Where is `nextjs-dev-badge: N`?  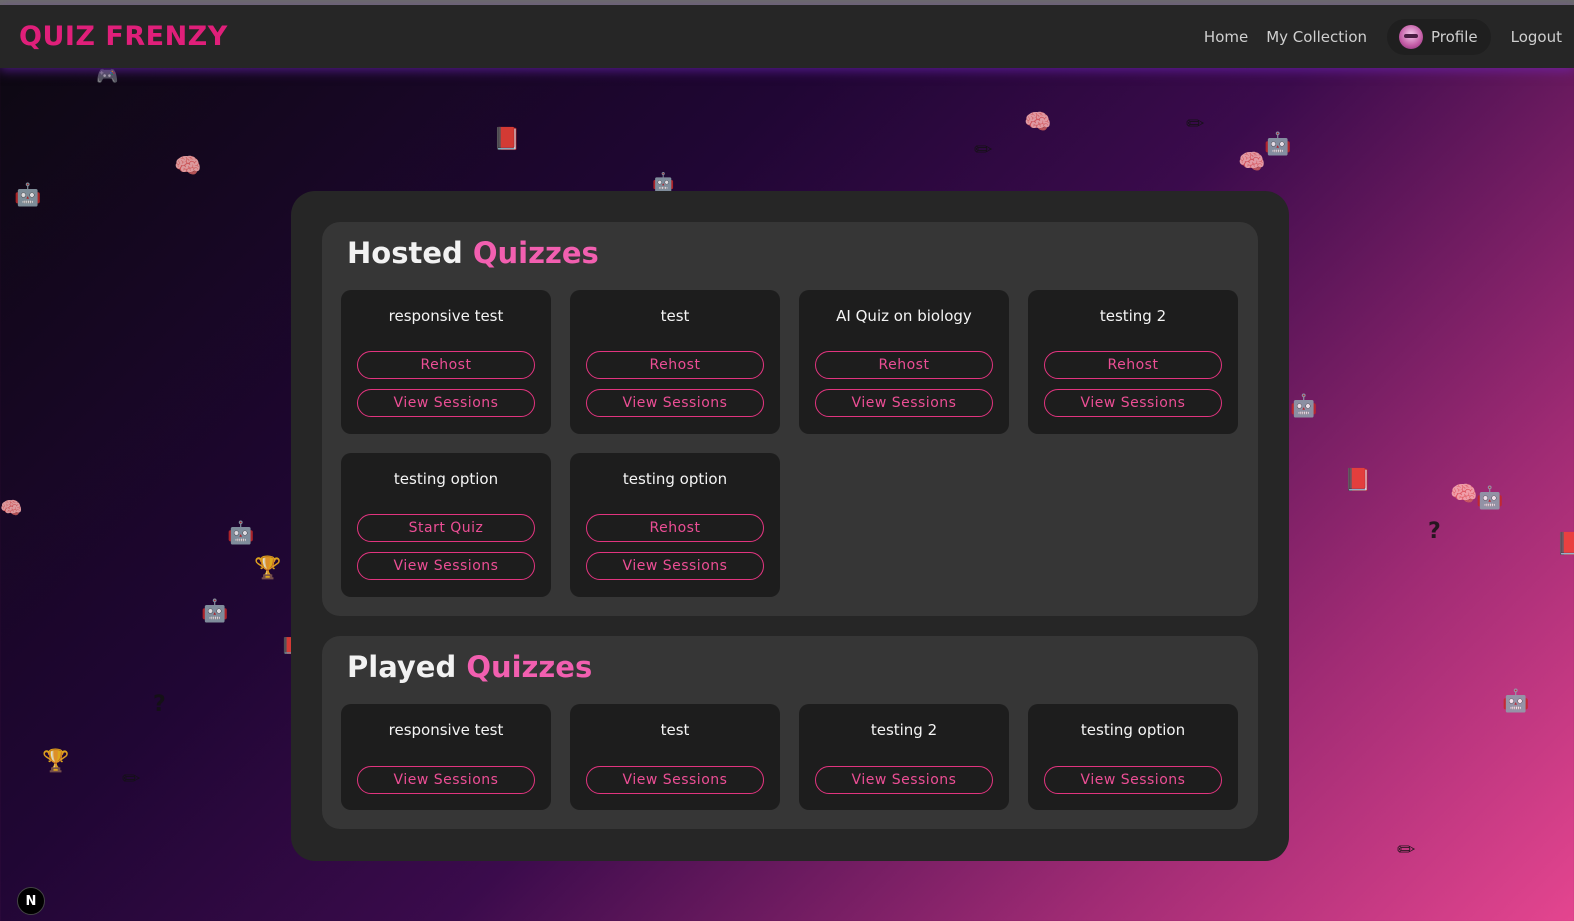 nextjs-dev-badge: N is located at coordinates (31, 901).